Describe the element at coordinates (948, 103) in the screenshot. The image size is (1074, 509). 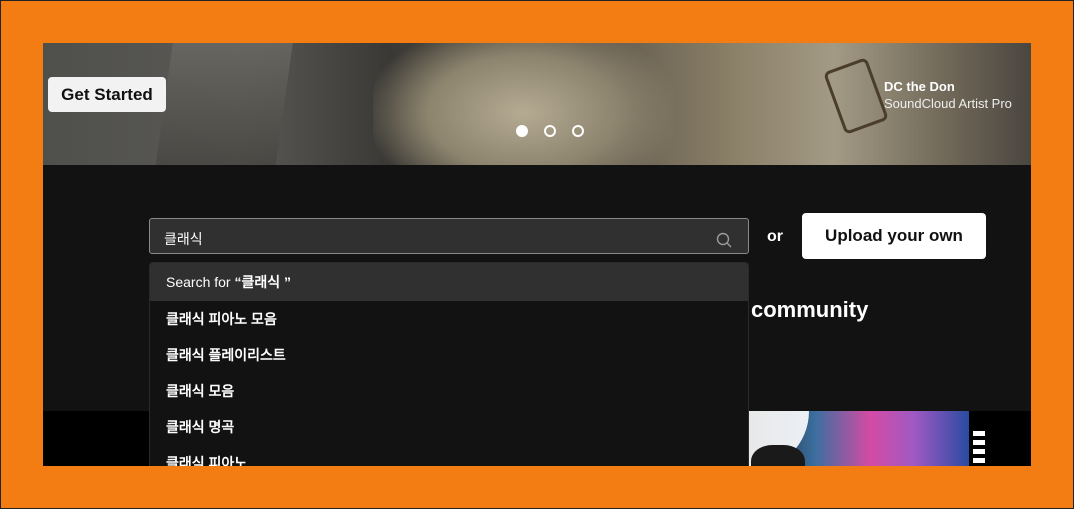
I see `artist-subtitle: SoundCloud Artist Pro` at that location.